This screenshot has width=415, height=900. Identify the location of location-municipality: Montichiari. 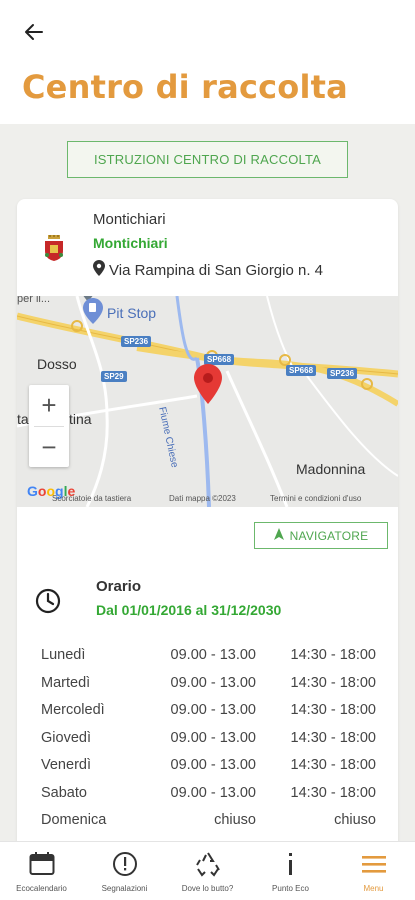
(130, 243).